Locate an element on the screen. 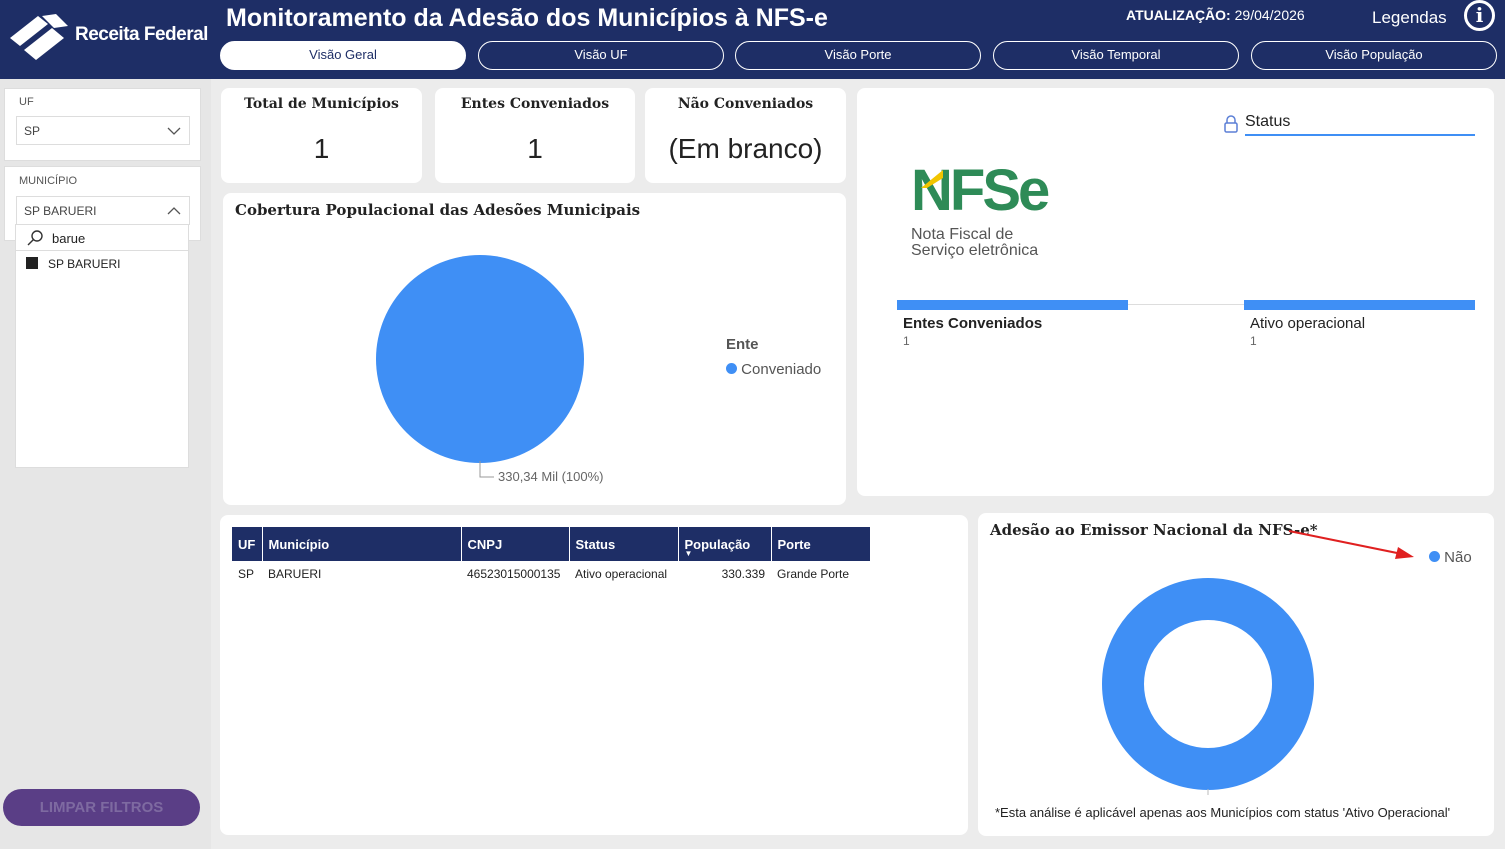 The image size is (1505, 849). column-header-status: Status is located at coordinates (623, 544).